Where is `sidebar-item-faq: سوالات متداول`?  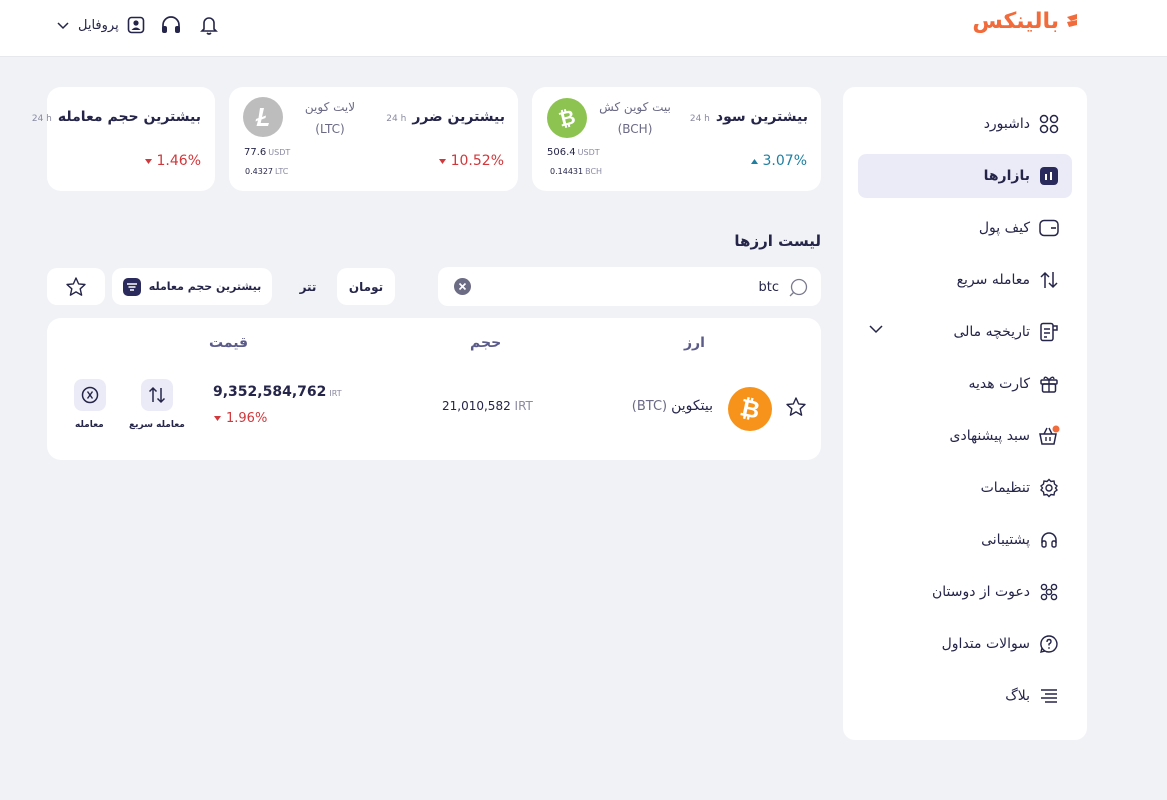 sidebar-item-faq: سوالات متداول is located at coordinates (965, 644).